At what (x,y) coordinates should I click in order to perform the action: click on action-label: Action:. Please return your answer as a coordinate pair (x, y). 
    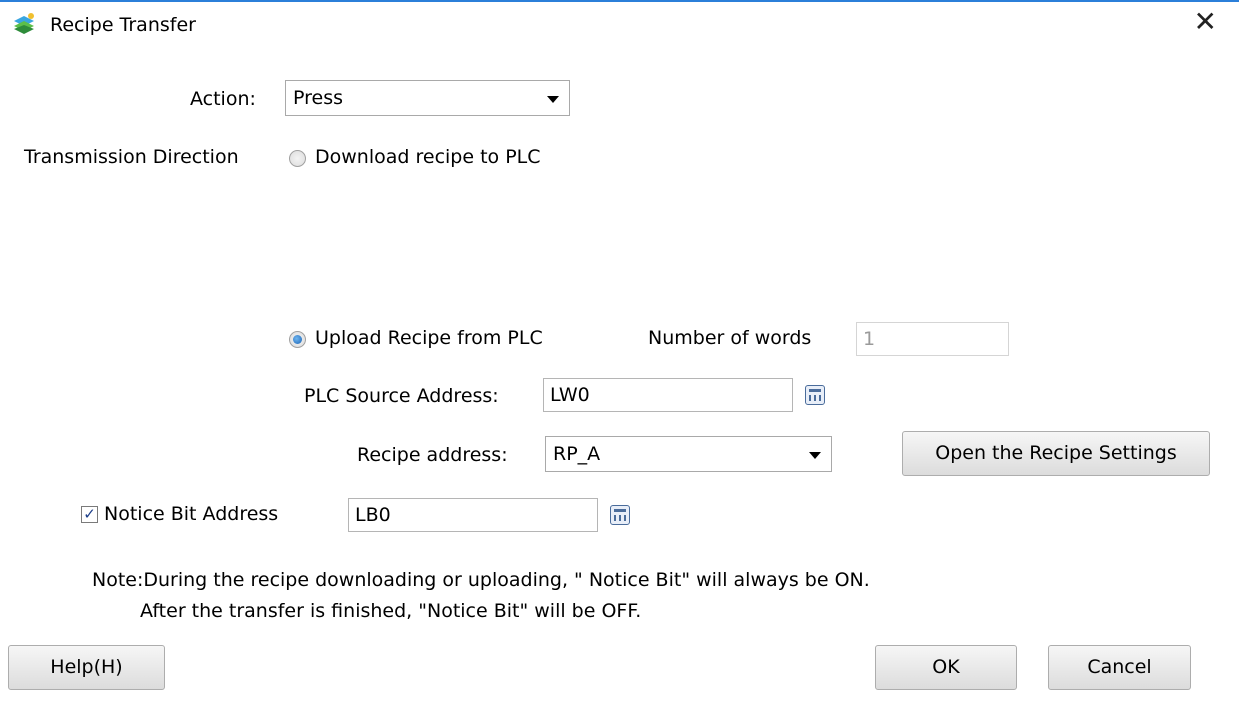
    Looking at the image, I should click on (223, 99).